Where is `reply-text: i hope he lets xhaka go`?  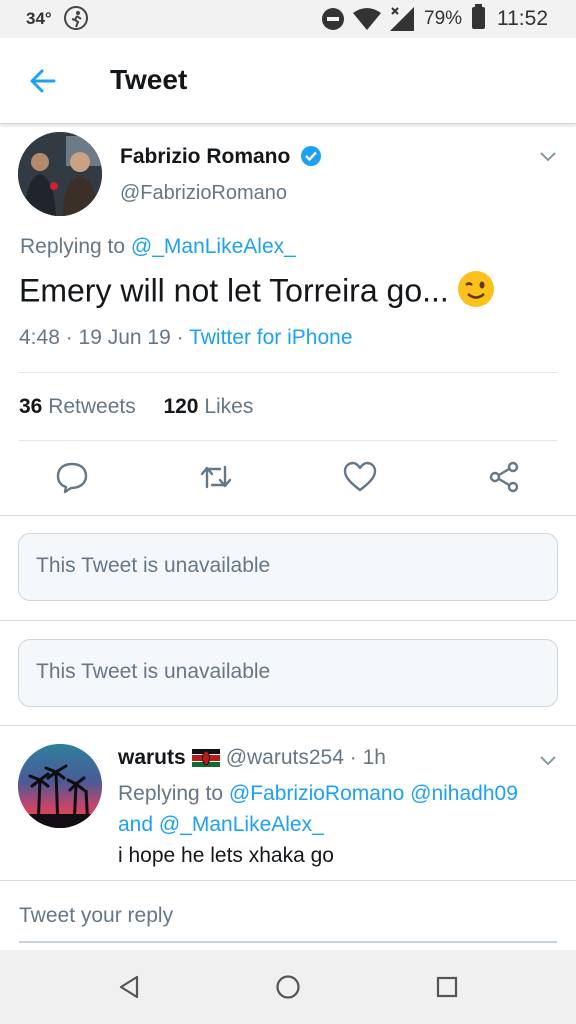
reply-text: i hope he lets xhaka go is located at coordinates (226, 855).